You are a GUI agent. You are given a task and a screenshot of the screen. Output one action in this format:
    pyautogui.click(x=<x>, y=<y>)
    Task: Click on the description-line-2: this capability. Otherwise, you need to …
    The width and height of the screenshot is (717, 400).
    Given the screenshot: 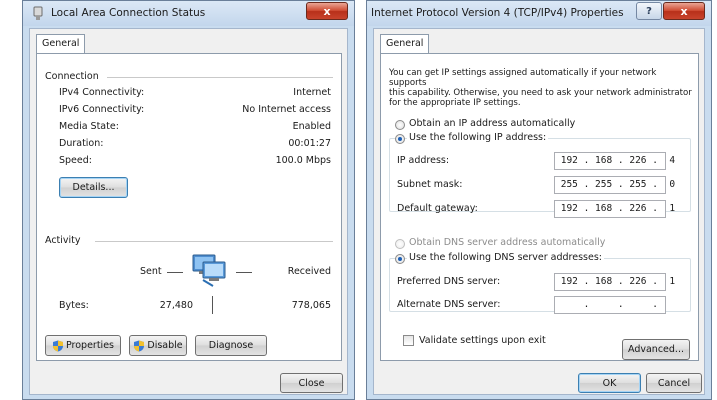 What is the action you would take?
    pyautogui.click(x=540, y=93)
    